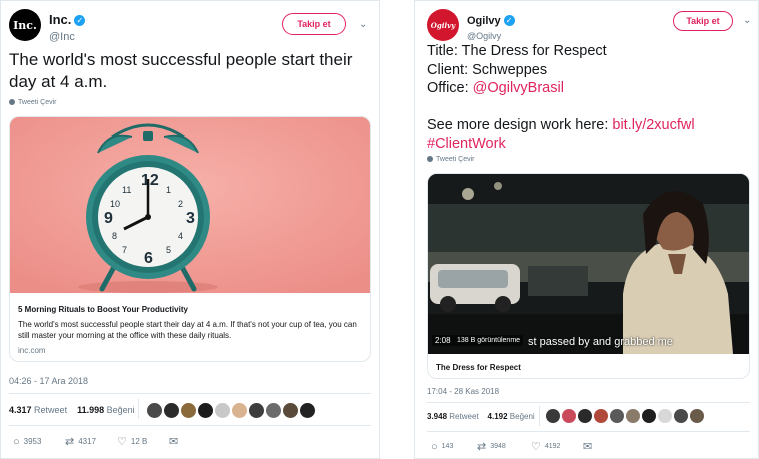 Image resolution: width=759 pixels, height=459 pixels. Describe the element at coordinates (653, 125) in the screenshot. I see `url-link: bit.ly/2xucfwl` at that location.